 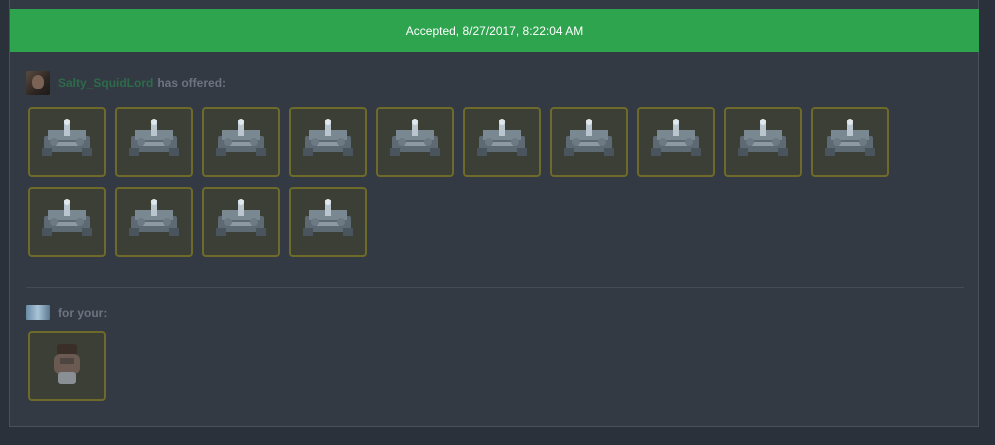 I want to click on trade-status-text: Accepted, 8/27/2017, 8:22:04 AM, so click(x=494, y=30).